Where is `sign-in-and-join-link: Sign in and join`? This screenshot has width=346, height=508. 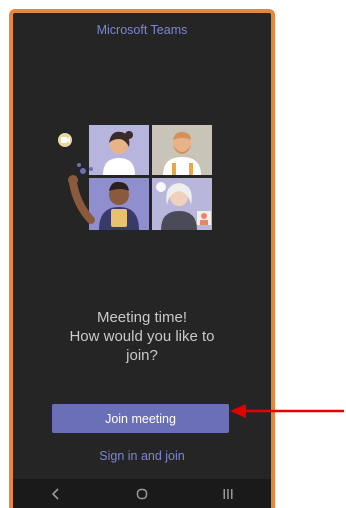 sign-in-and-join-link: Sign in and join is located at coordinates (142, 456).